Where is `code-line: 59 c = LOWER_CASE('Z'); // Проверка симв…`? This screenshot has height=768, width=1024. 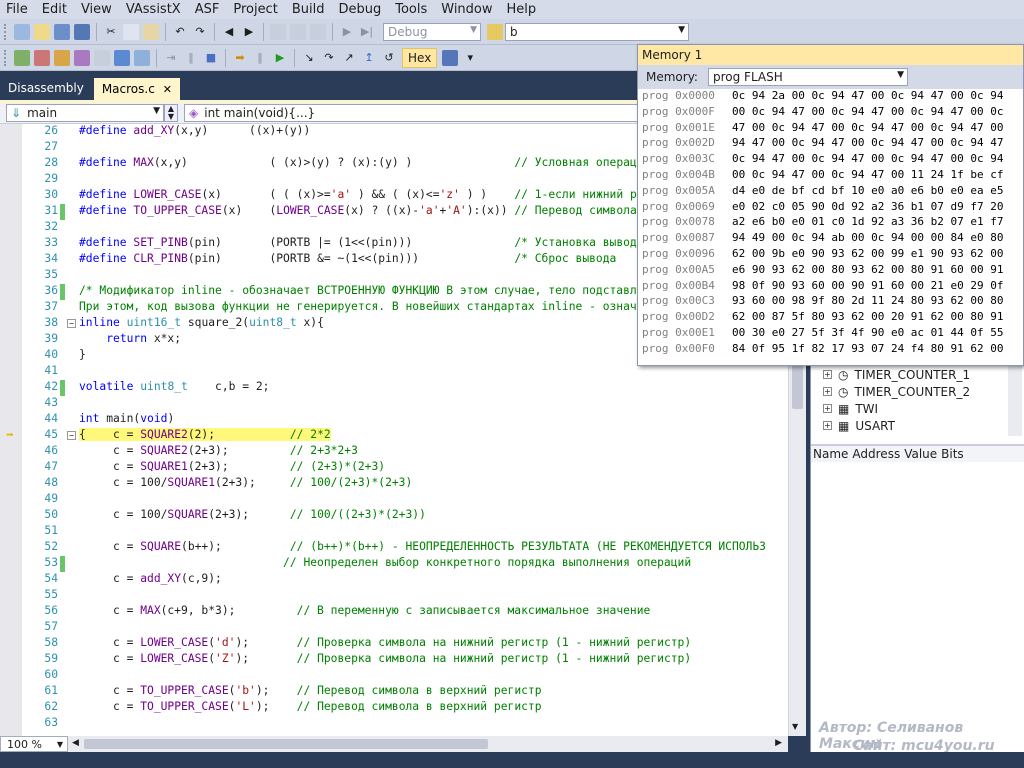 code-line: 59 c = LOWER_CASE('Z'); // Проверка симв… is located at coordinates (394, 660).